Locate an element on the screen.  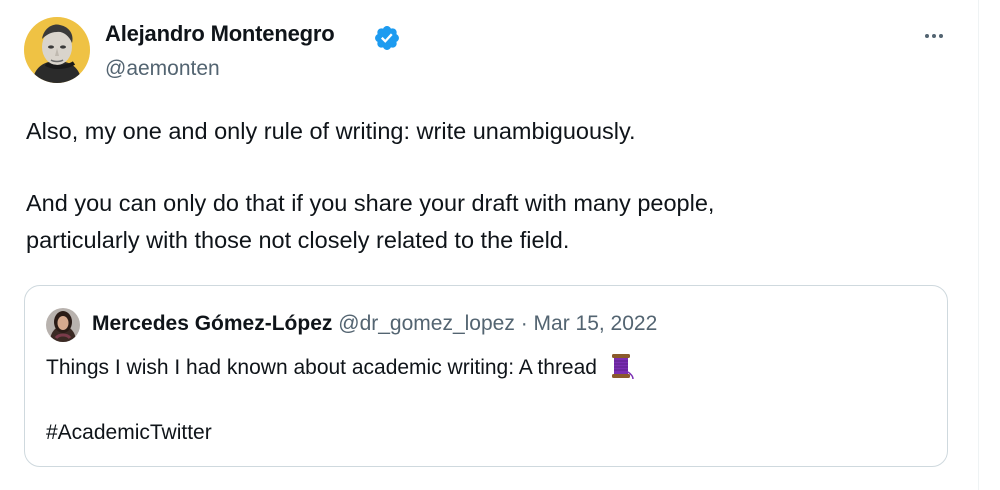
quoted-author-avatar is located at coordinates (63, 325).